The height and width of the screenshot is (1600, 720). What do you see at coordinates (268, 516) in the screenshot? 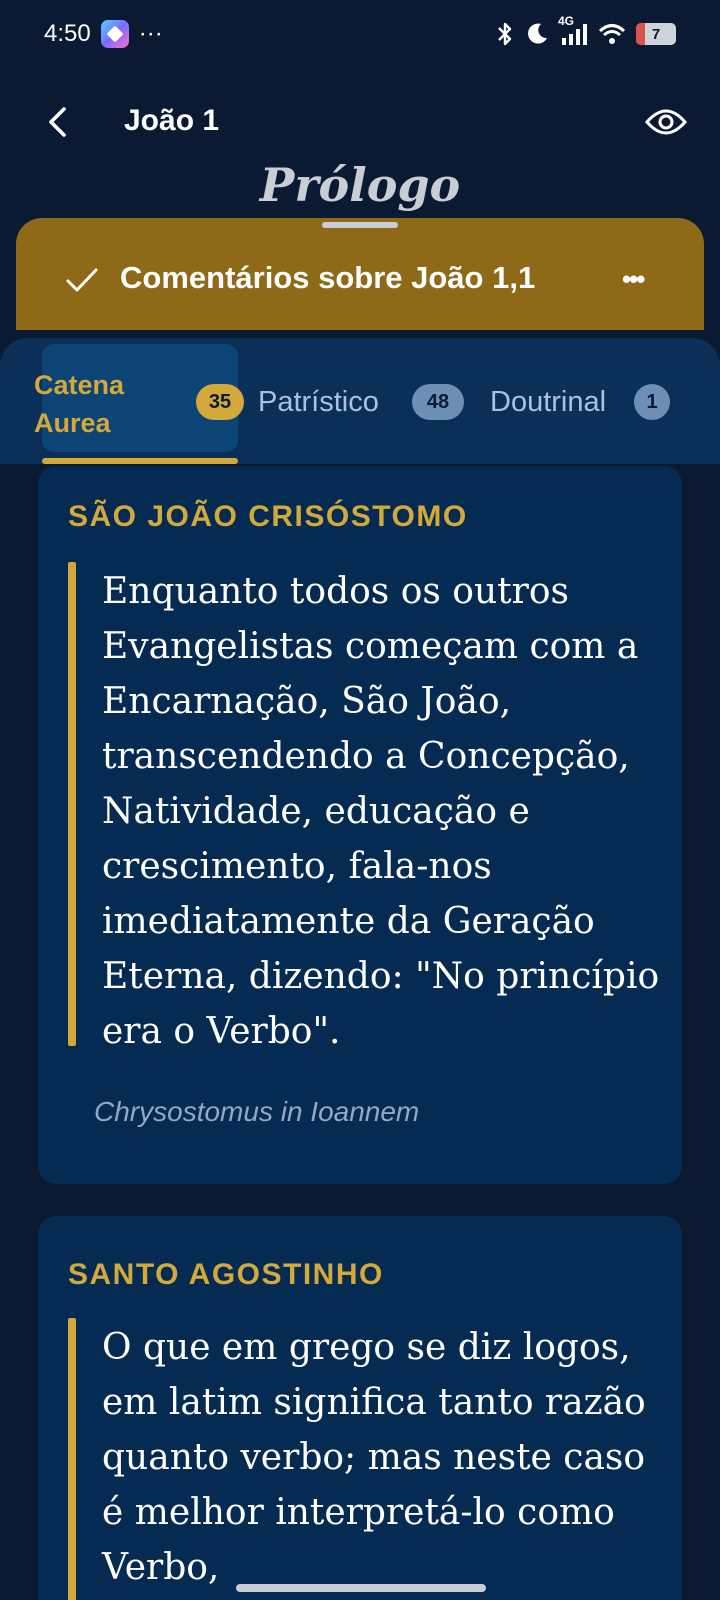
I see `comment-author: SÃO JOÃO CRISÓSTOMO` at bounding box center [268, 516].